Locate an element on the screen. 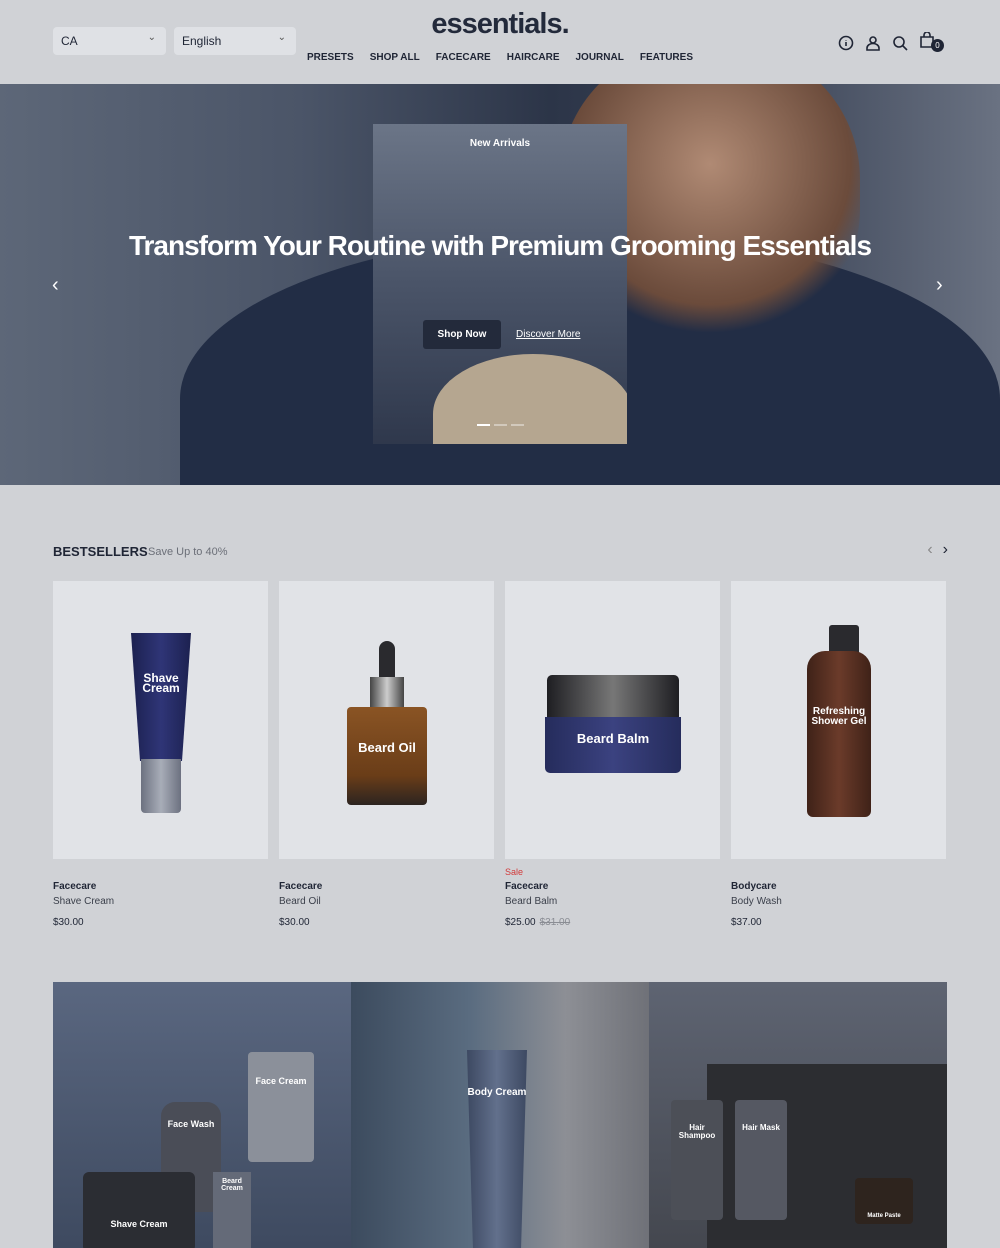  nav-haircare: HAIRCARE is located at coordinates (533, 57).